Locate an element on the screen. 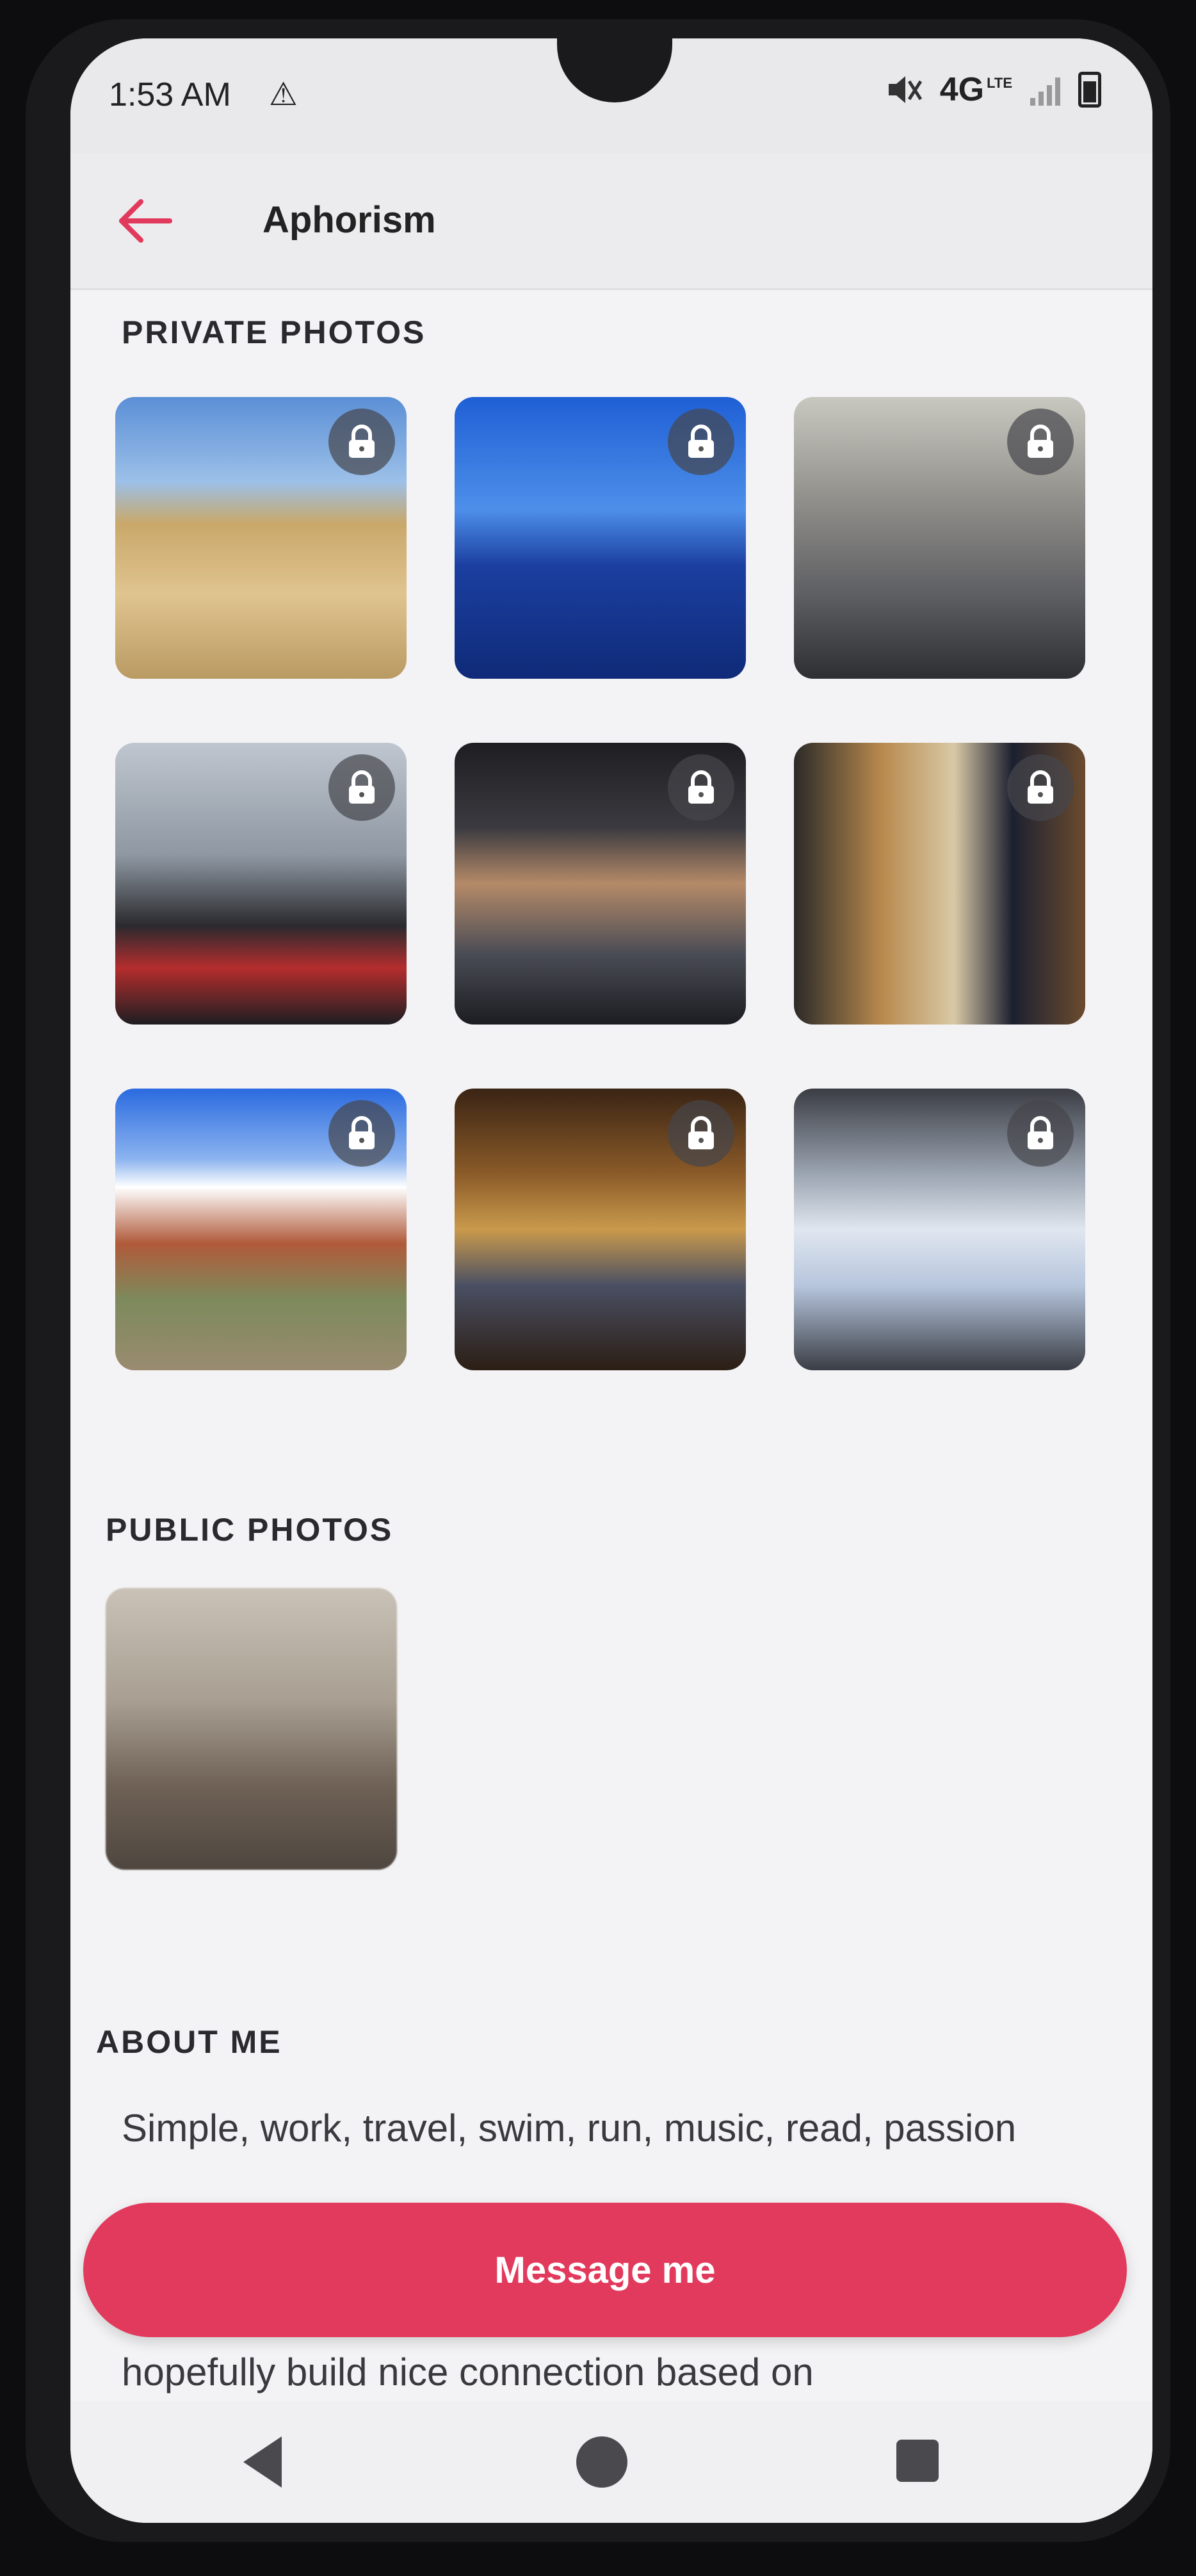 This screenshot has width=1196, height=2576. private-photo-boat is located at coordinates (600, 538).